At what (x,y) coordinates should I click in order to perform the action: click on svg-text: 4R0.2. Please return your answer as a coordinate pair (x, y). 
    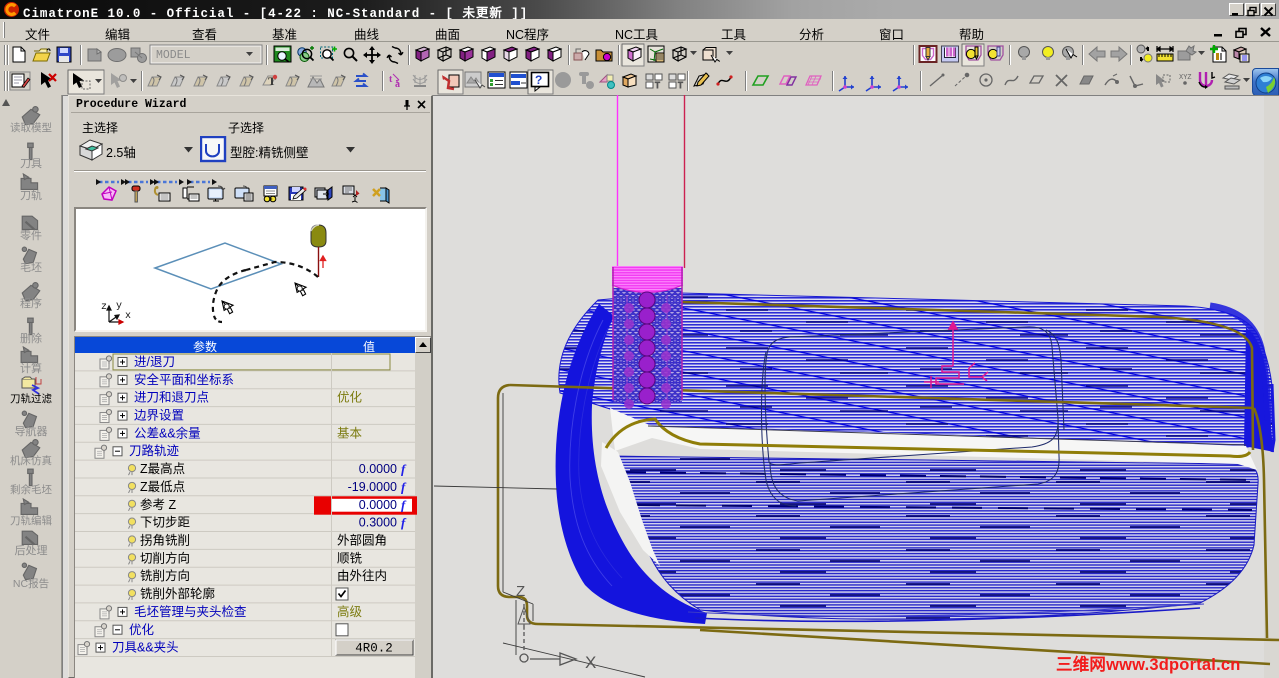
    Looking at the image, I should click on (374, 649).